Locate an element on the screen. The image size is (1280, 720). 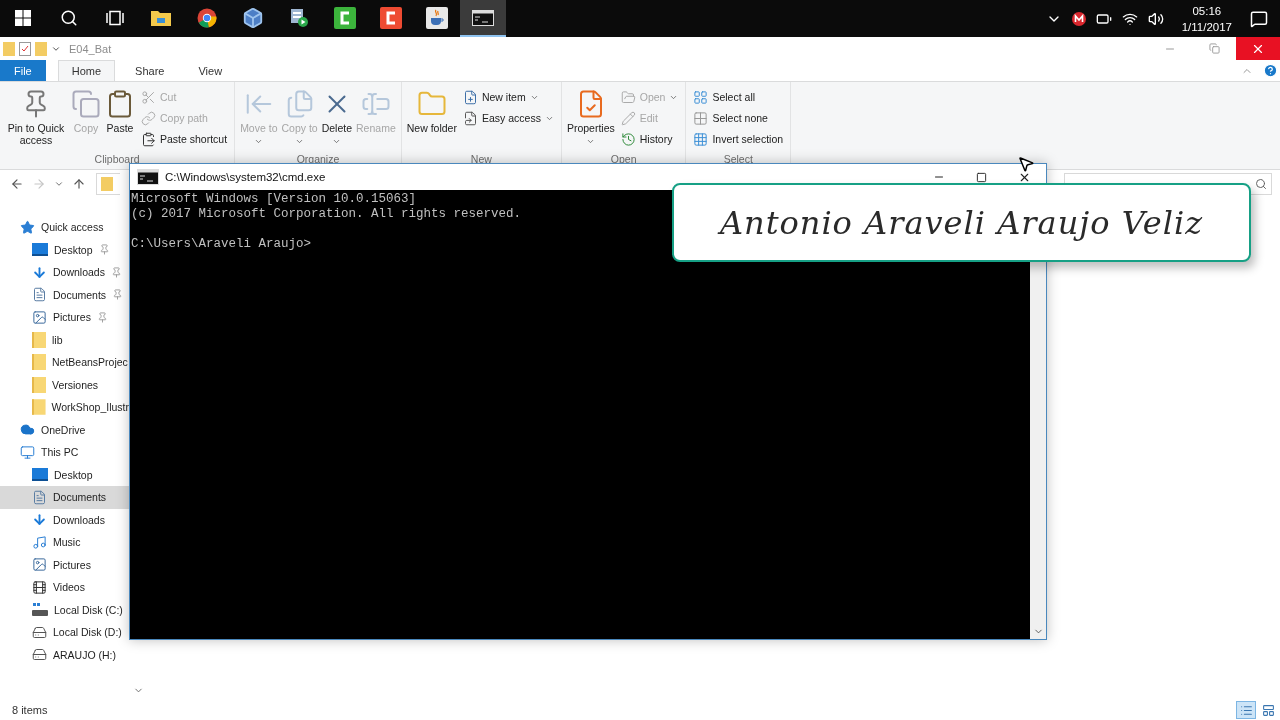
clipboard-icon is located at coordinates (148, 139).